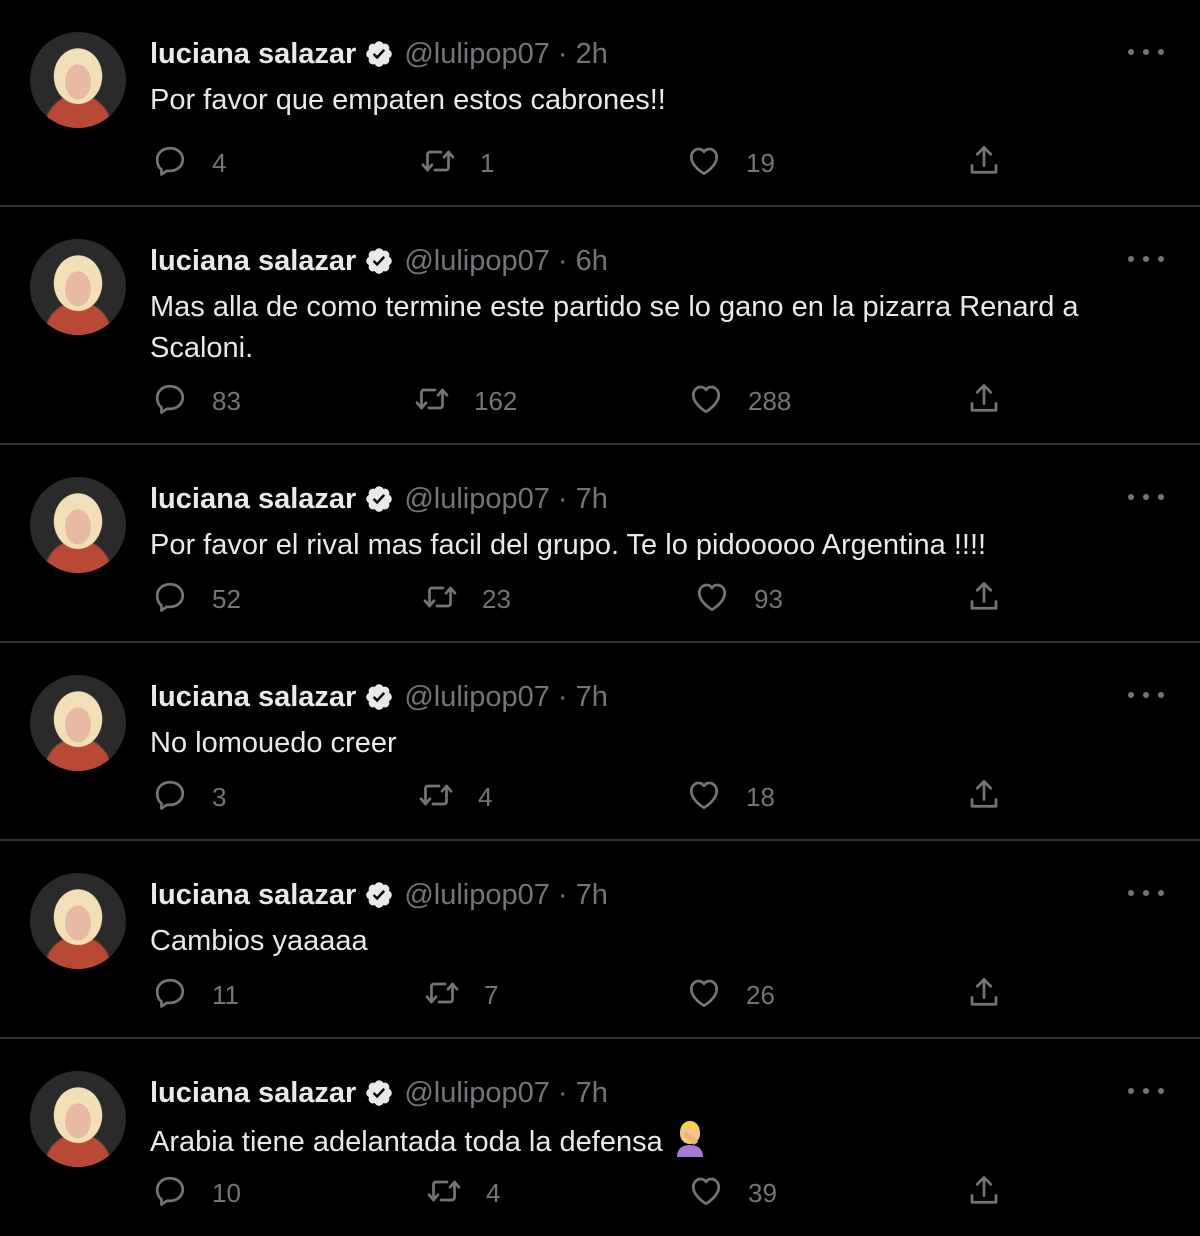  What do you see at coordinates (592, 261) in the screenshot?
I see `timestamp: 6h` at bounding box center [592, 261].